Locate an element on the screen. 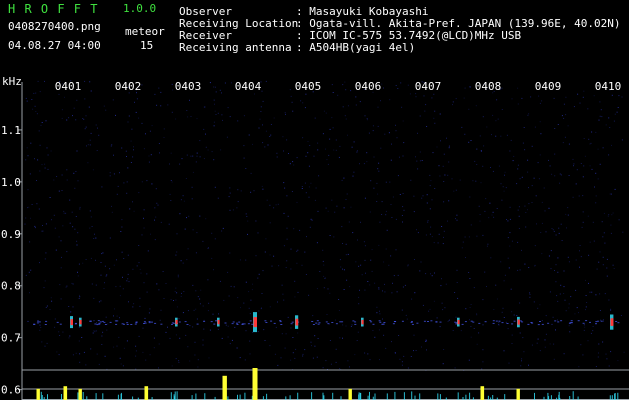 The height and width of the screenshot is (400, 629). meteor-echo-core is located at coordinates (458, 322).